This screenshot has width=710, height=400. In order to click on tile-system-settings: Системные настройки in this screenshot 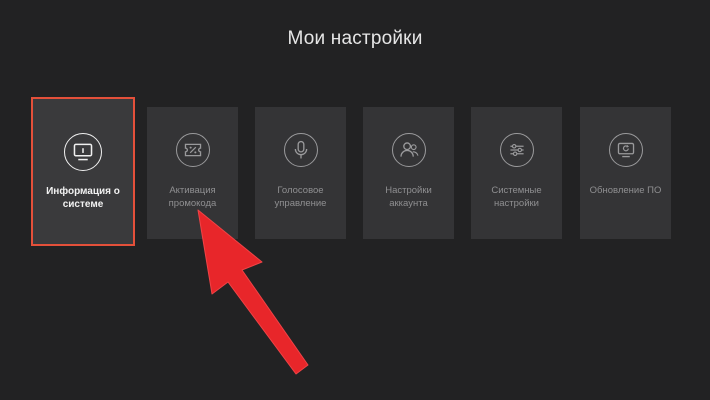, I will do `click(516, 173)`.